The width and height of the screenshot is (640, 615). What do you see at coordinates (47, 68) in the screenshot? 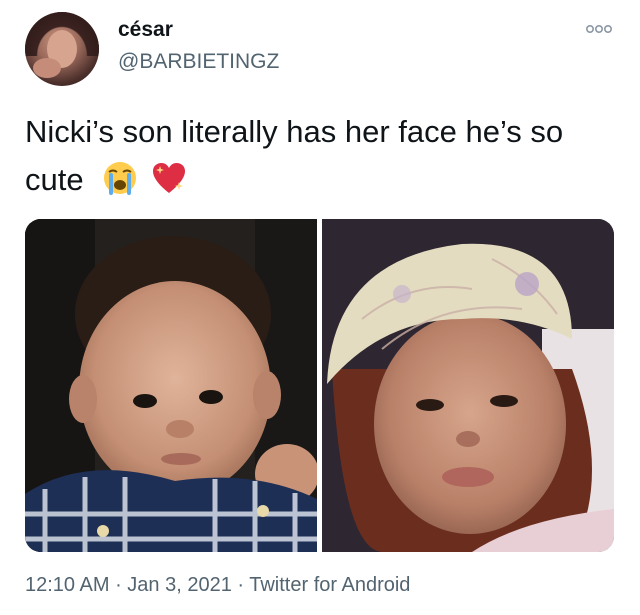
I see `avatar-hand` at bounding box center [47, 68].